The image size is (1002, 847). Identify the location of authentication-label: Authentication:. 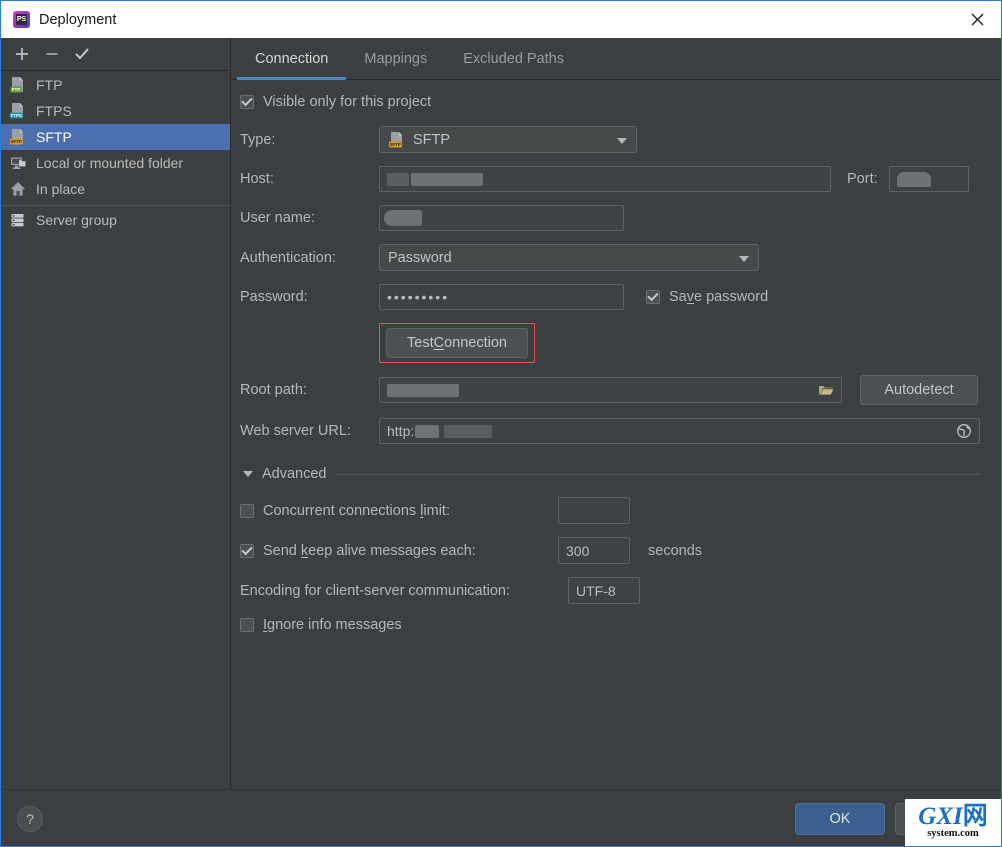
(288, 257).